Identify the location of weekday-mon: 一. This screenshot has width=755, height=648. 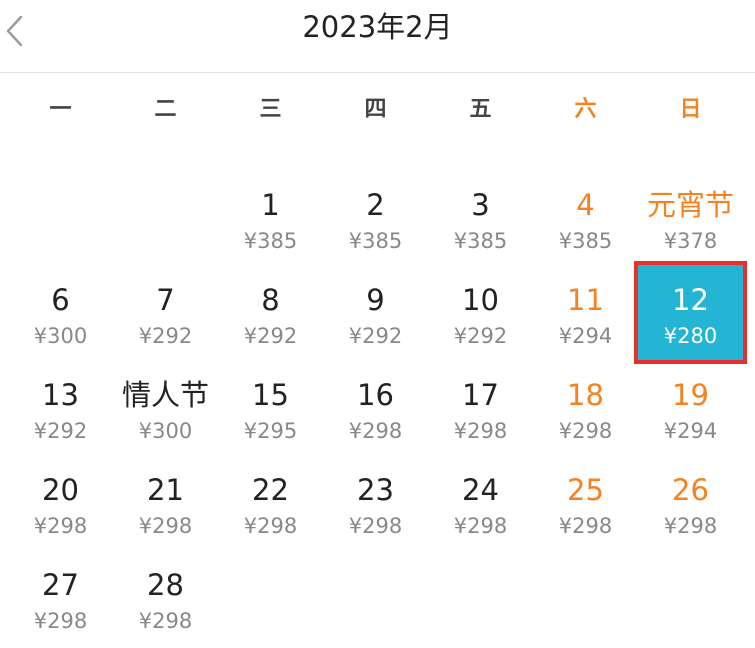
(60, 109).